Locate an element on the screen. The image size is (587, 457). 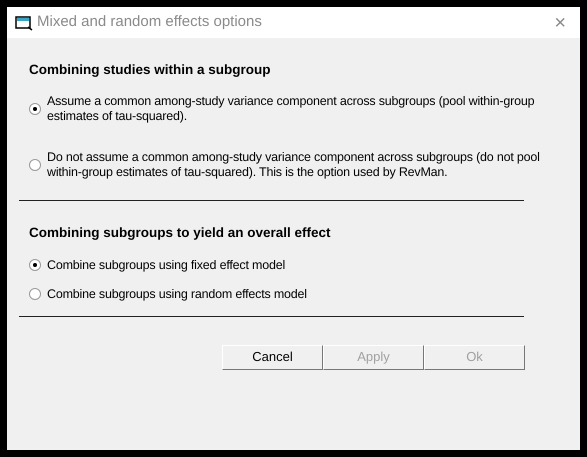
option-label: Assume a common among-study variance component across subgroups (pool within-group estimates of tau-squared). is located at coordinates (291, 109).